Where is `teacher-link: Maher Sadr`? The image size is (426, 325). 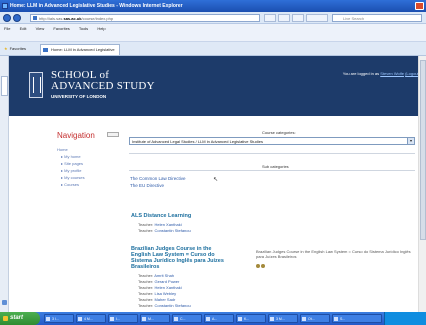 teacher-link: Maher Sadr is located at coordinates (164, 299).